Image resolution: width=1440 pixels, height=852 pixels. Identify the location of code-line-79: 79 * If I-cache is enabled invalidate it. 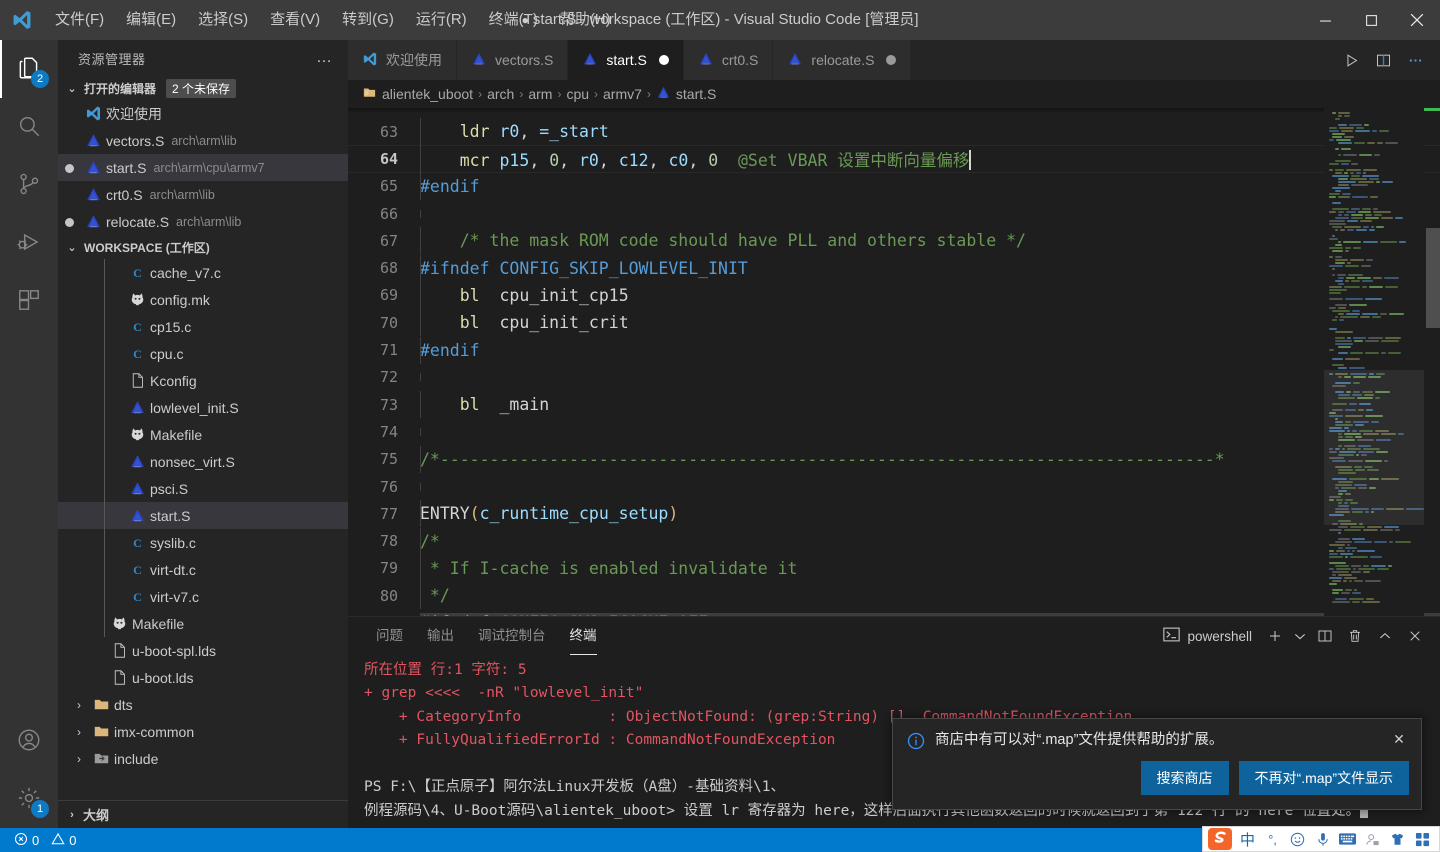
(894, 568).